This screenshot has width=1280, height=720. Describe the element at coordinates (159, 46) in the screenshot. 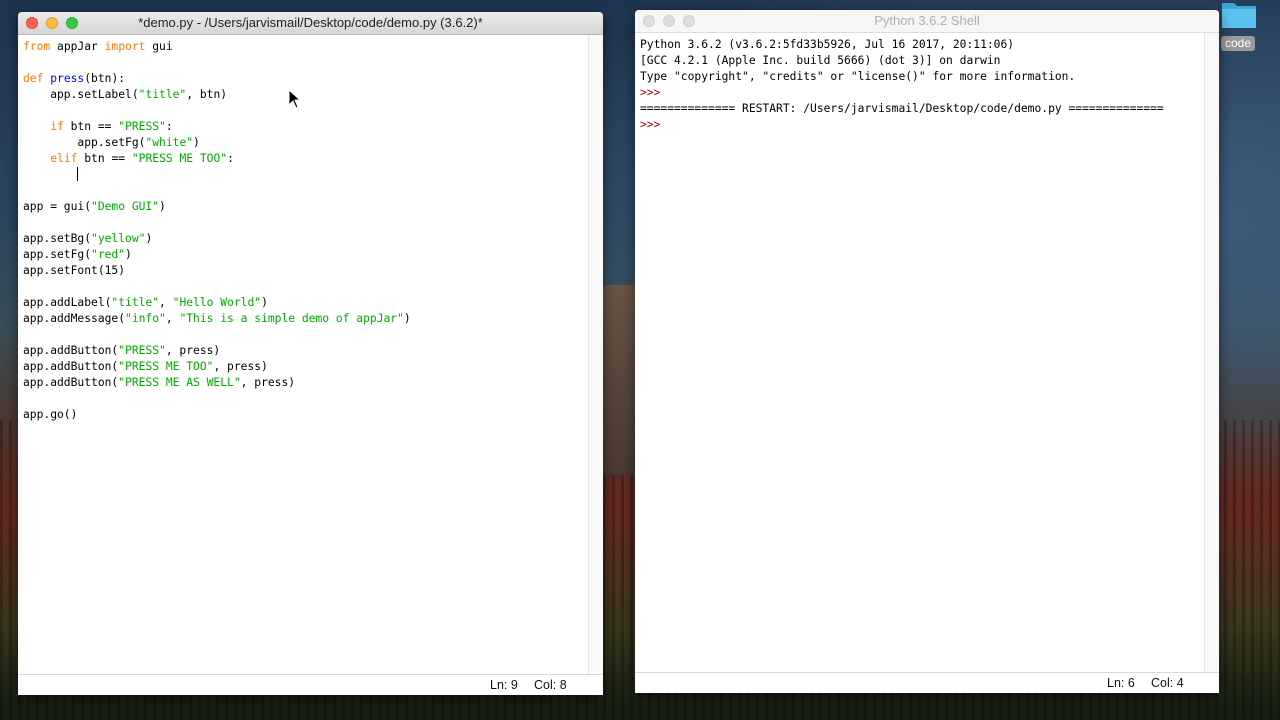

I see `code-token: gui` at that location.